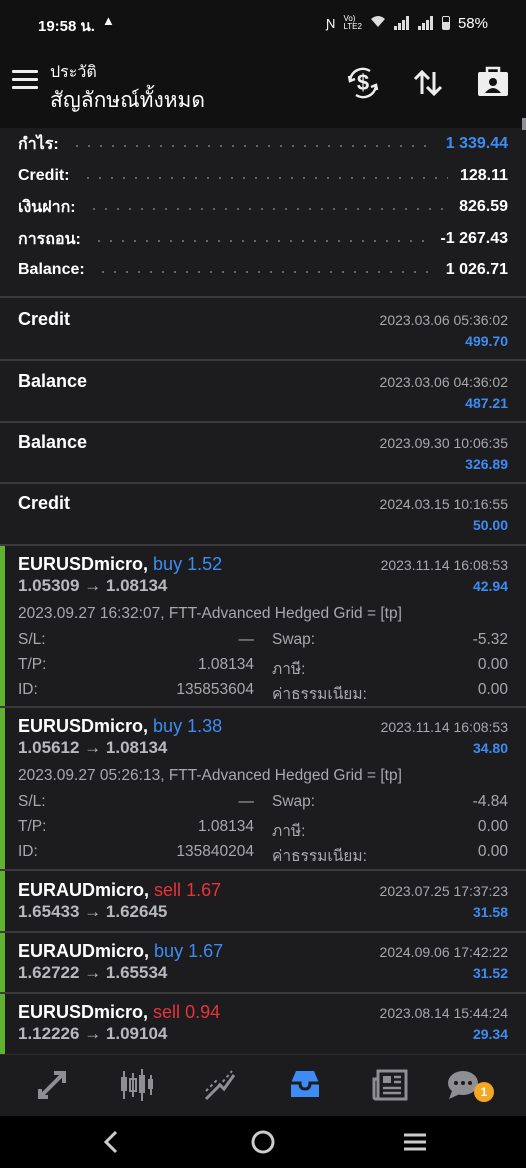  I want to click on list-item-balance-op: Credit 2023.03.06 05:36:02 499.70, so click(263, 328).